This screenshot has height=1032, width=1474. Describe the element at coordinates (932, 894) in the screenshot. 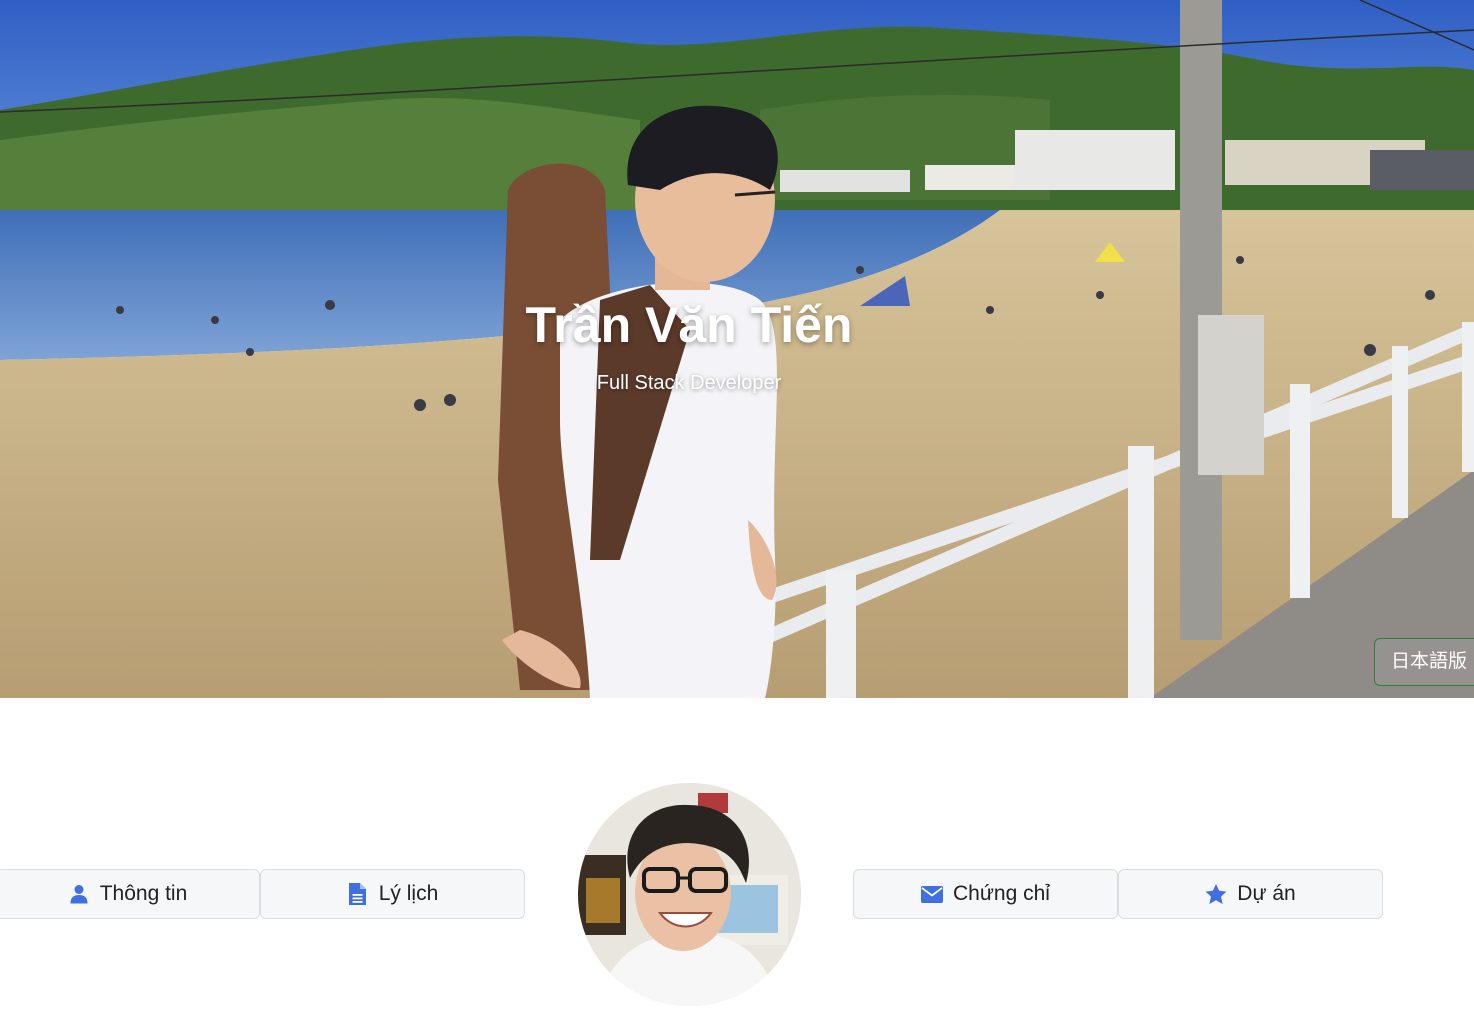

I see `envelope-icon` at that location.